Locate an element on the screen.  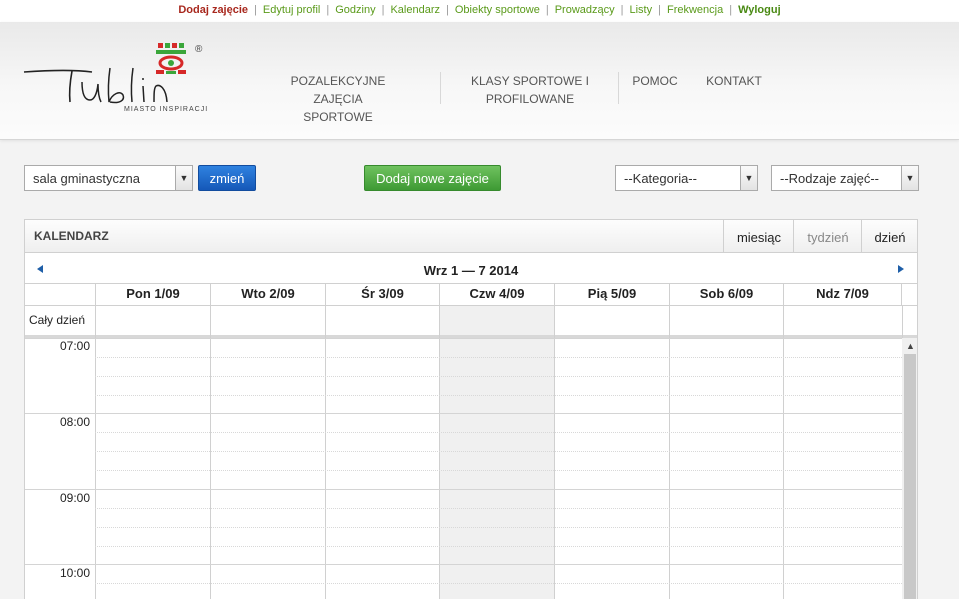
mainnav-help: POMOC is located at coordinates (655, 81).